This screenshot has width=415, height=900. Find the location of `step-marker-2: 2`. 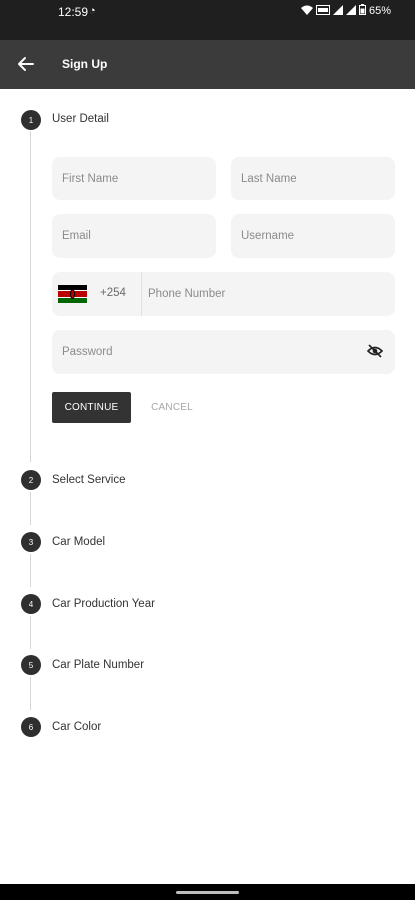

step-marker-2: 2 is located at coordinates (31, 480).